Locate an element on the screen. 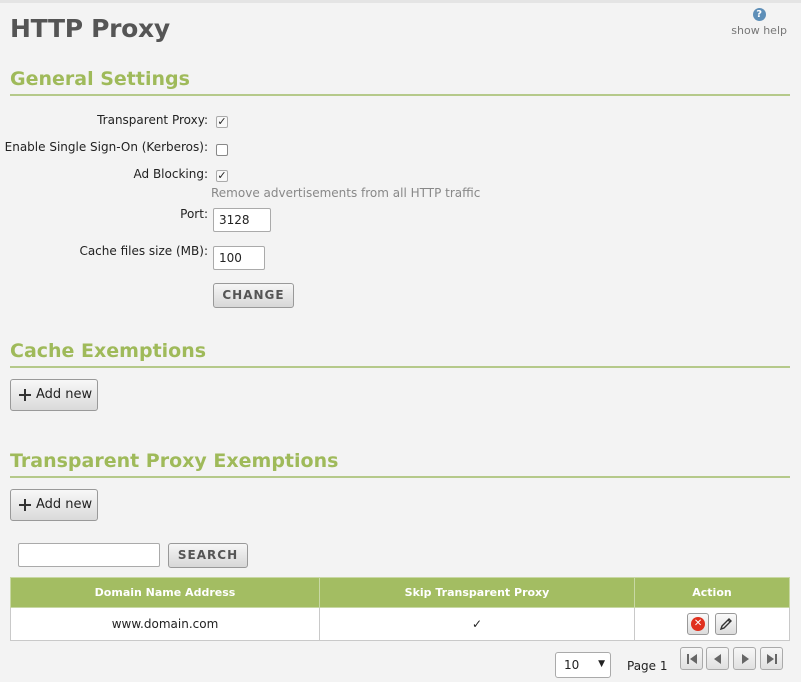 The width and height of the screenshot is (801, 682). search-button: SEARCH is located at coordinates (208, 555).